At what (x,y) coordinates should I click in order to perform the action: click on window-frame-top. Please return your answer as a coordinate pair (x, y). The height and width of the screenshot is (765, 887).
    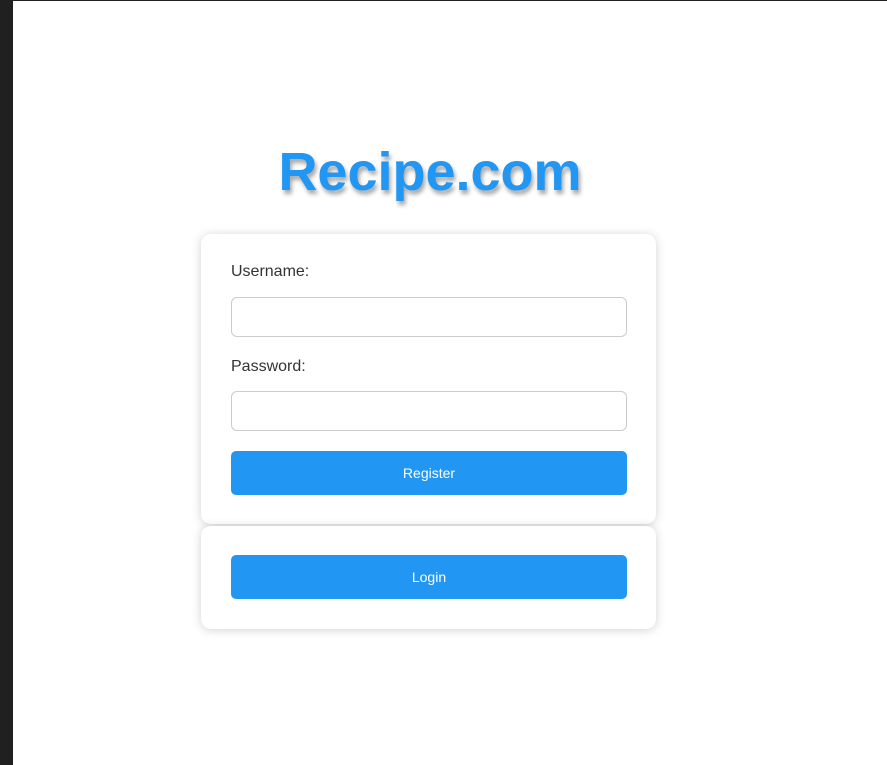
    Looking at the image, I should click on (443, 0).